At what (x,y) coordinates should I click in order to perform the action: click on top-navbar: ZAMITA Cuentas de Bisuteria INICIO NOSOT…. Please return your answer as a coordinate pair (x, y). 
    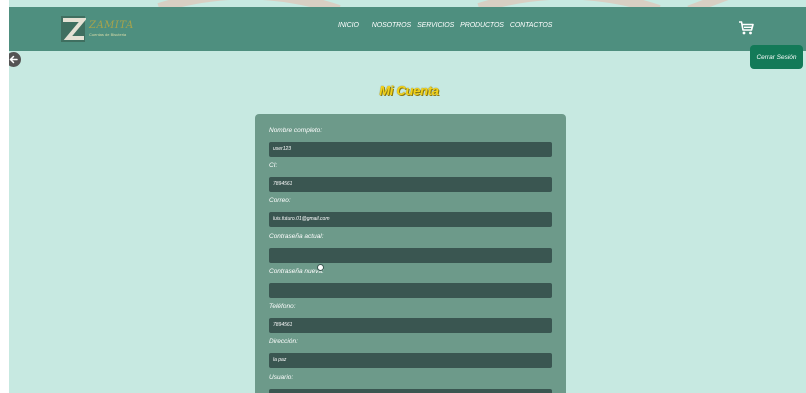
    Looking at the image, I should click on (407, 29).